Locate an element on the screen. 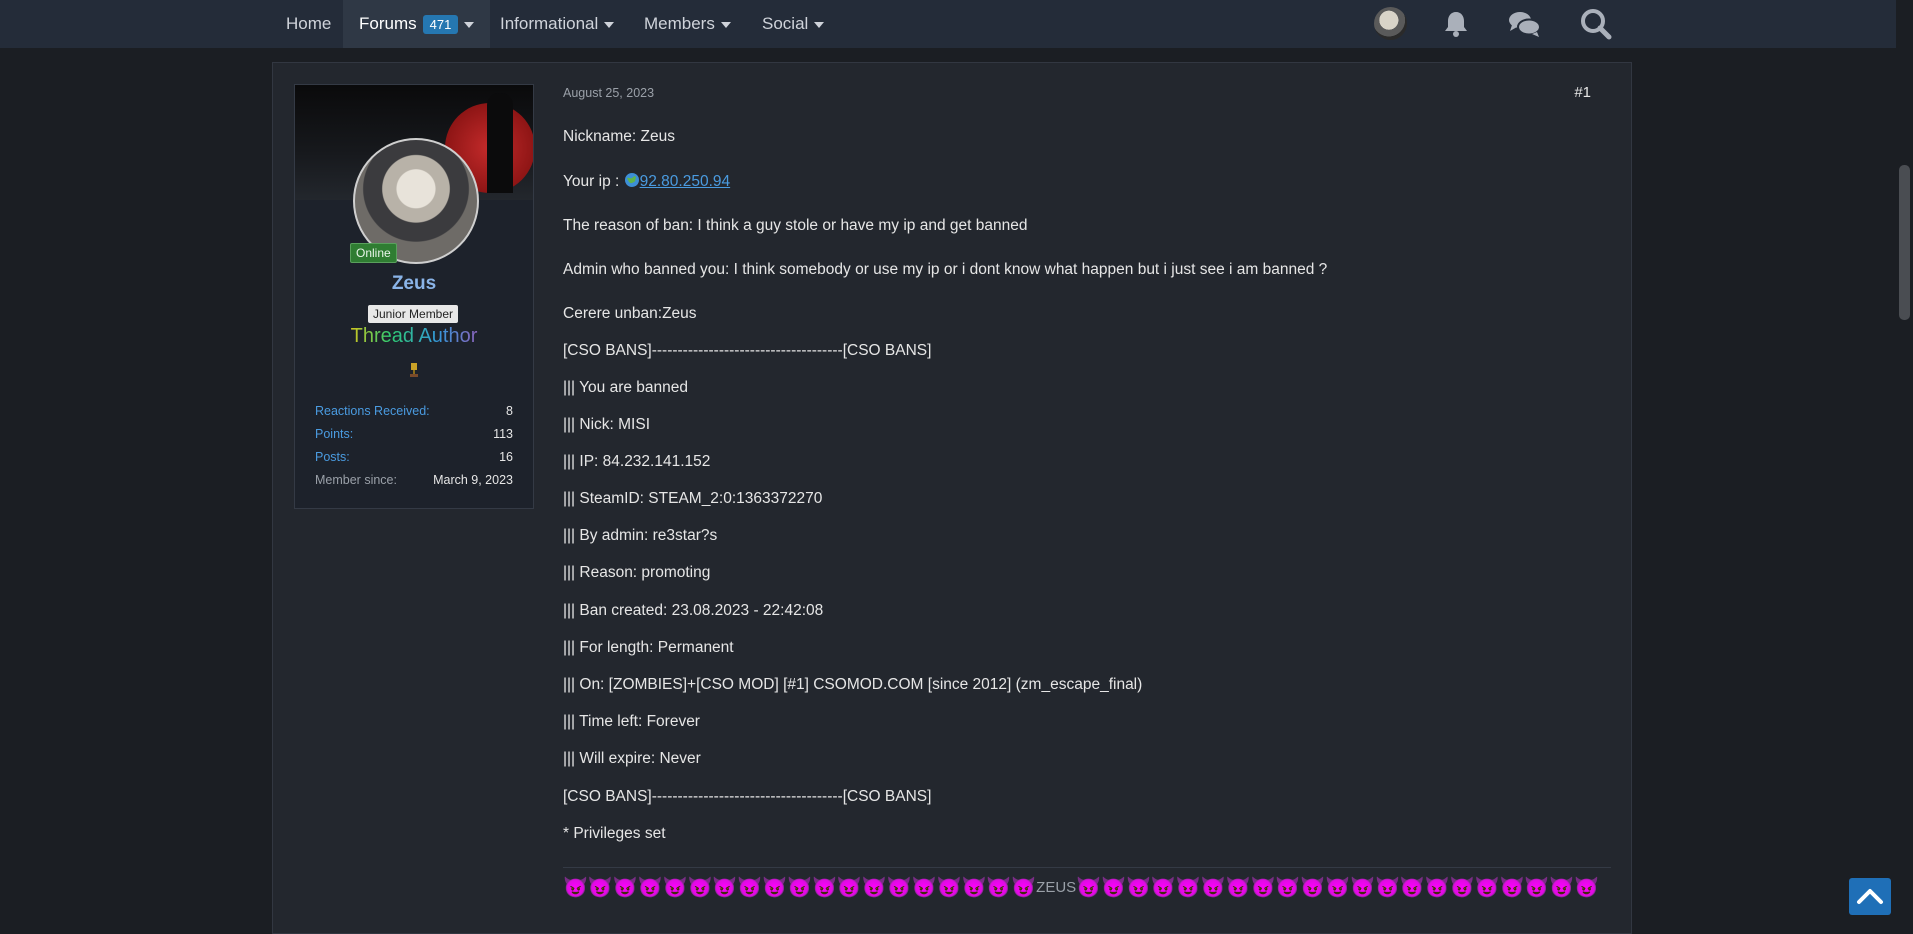 The width and height of the screenshot is (1913, 934). stat-row: Reactions Received: 8 is located at coordinates (414, 411).